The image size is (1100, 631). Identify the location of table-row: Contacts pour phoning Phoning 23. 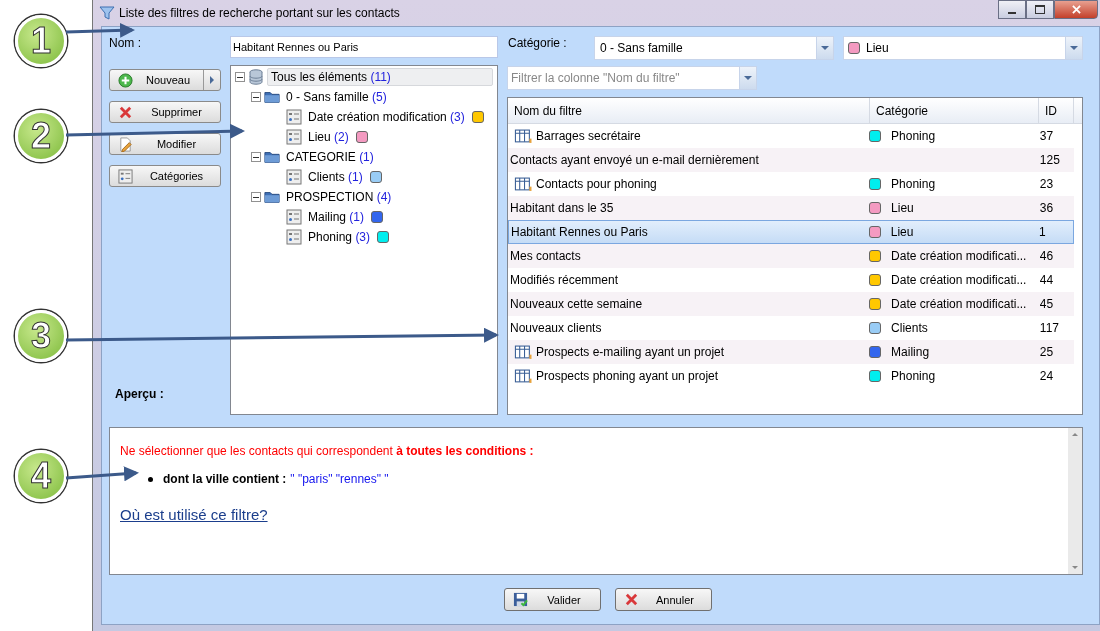
(791, 184).